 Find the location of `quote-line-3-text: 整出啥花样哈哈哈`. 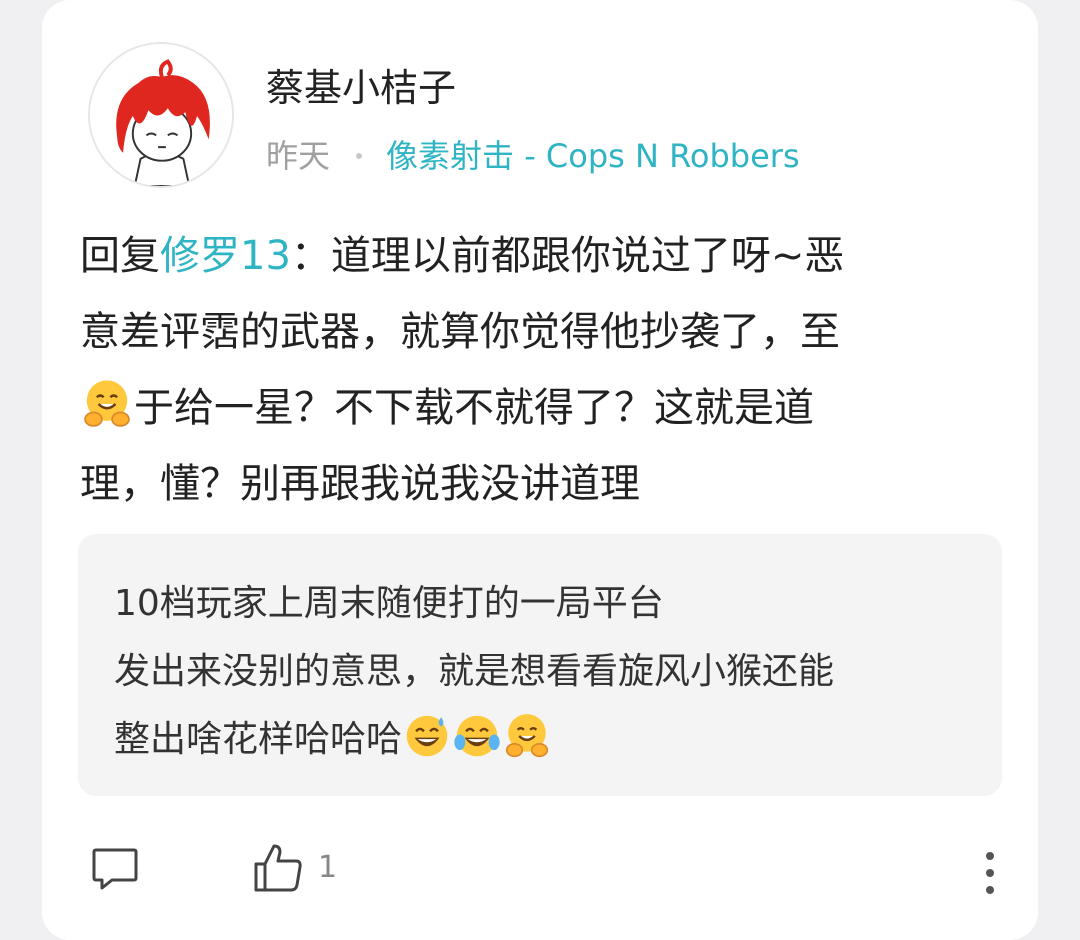

quote-line-3-text: 整出啥花样哈哈哈 is located at coordinates (258, 739).